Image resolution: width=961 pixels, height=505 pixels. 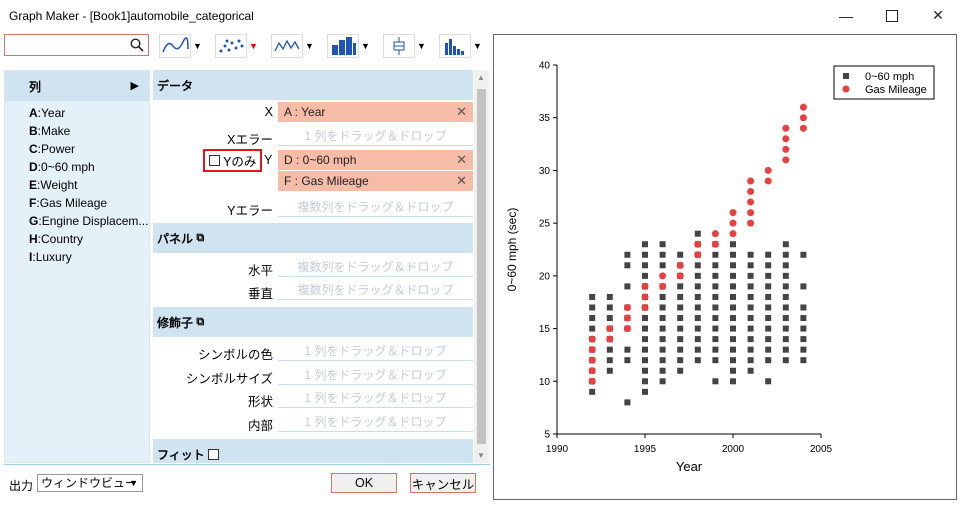 What do you see at coordinates (77, 167) in the screenshot?
I see `column-item-d: D:0~60 mph` at bounding box center [77, 167].